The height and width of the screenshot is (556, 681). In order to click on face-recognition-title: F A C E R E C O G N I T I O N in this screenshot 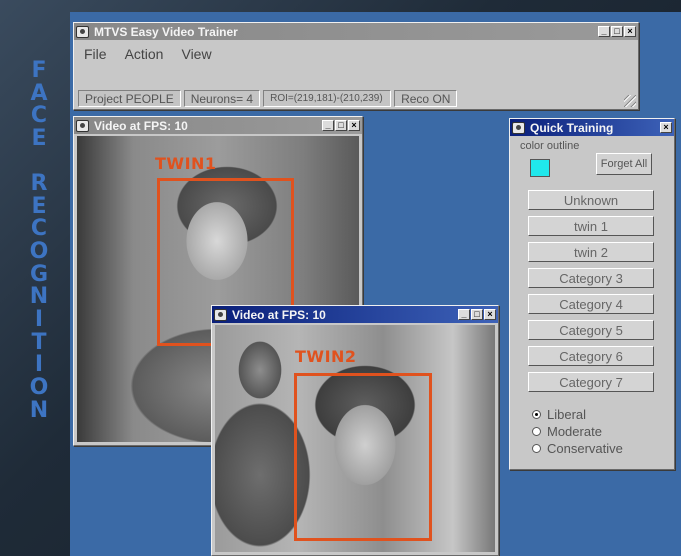, I will do `click(39, 294)`.